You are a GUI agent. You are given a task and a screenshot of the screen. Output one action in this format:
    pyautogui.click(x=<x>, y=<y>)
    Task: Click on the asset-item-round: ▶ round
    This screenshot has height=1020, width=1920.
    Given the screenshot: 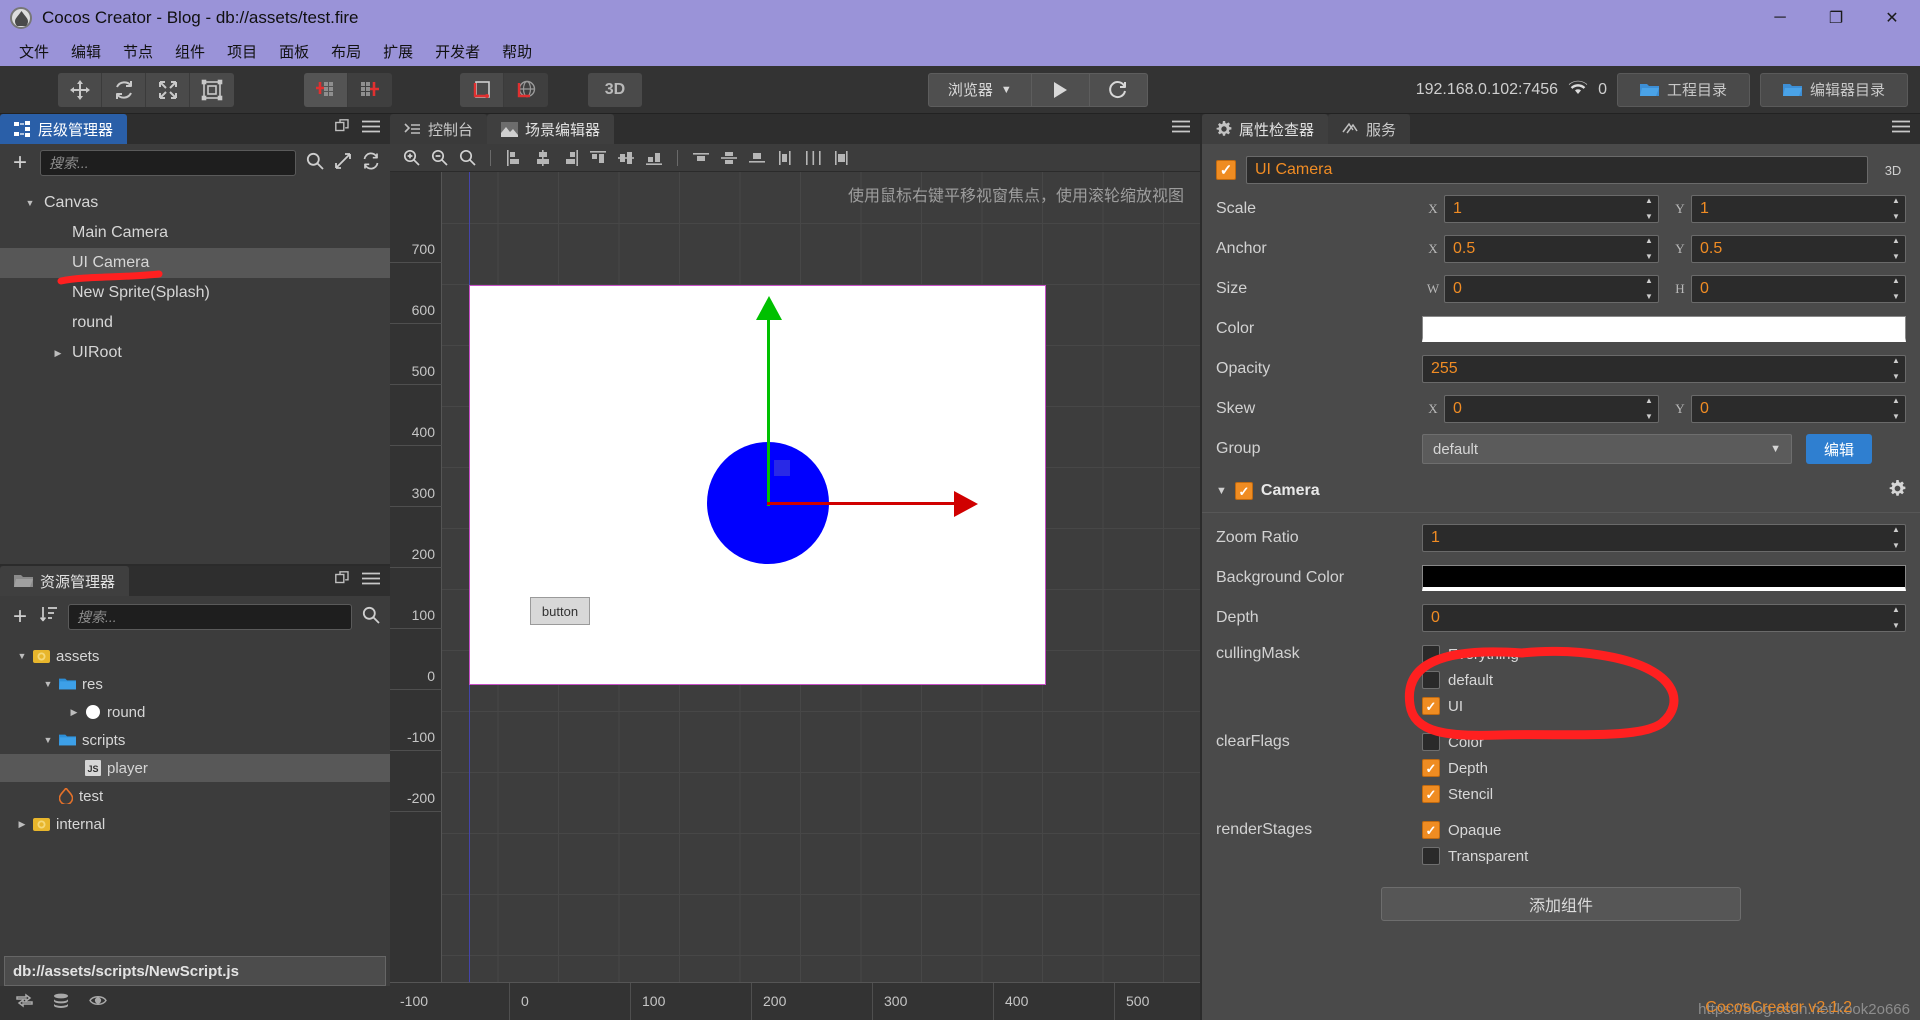 What is the action you would take?
    pyautogui.click(x=195, y=712)
    